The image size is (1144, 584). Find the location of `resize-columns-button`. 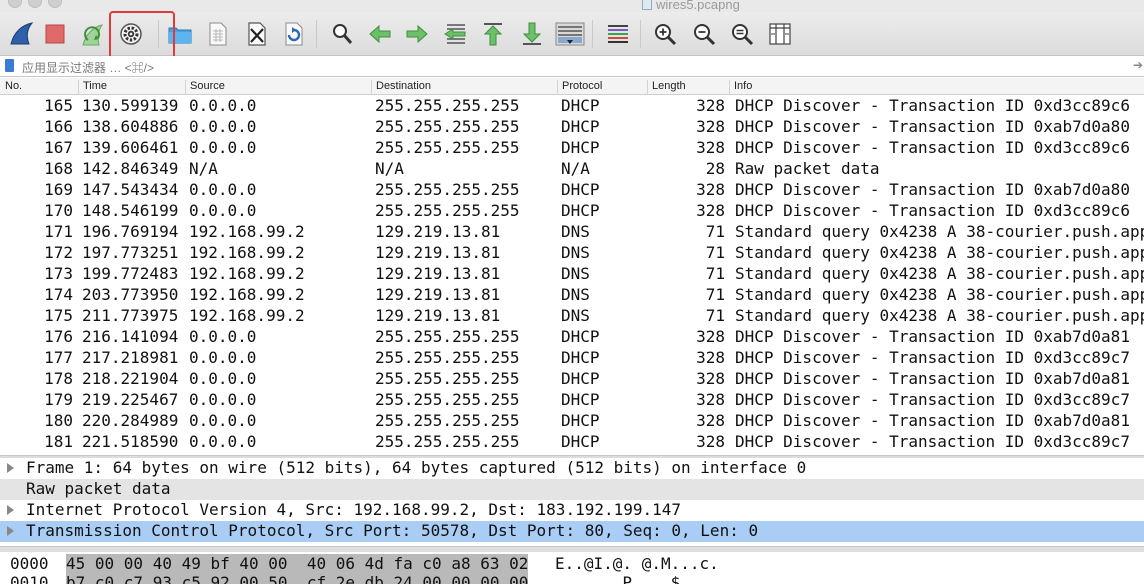

resize-columns-button is located at coordinates (780, 34).